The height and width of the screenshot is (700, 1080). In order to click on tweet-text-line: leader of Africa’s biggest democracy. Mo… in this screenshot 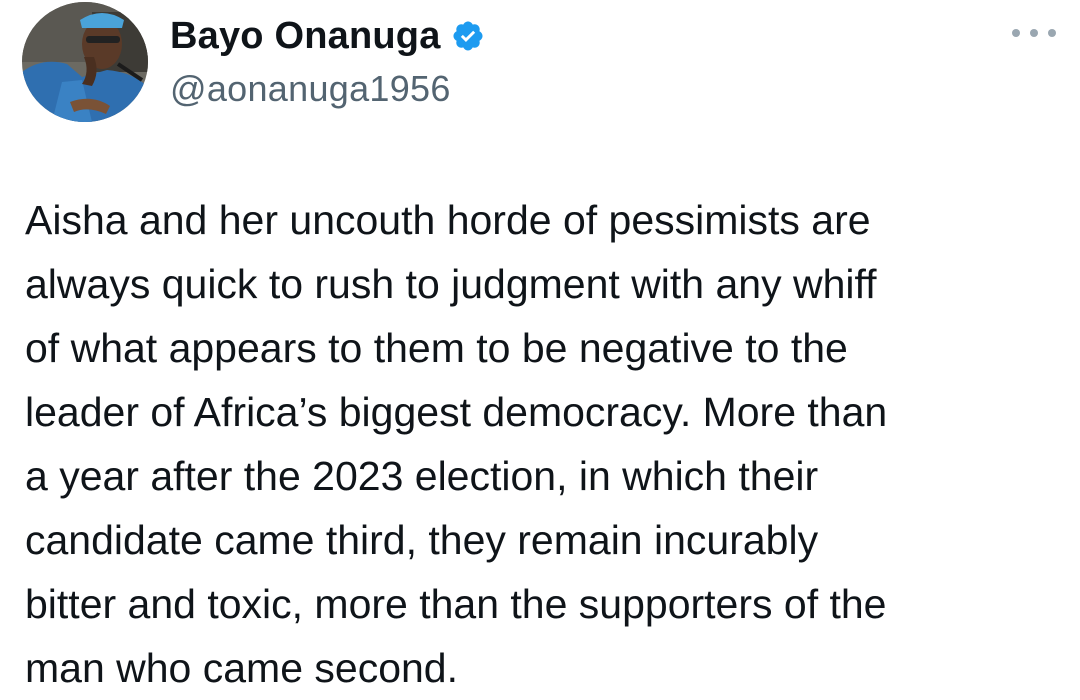, I will do `click(456, 412)`.